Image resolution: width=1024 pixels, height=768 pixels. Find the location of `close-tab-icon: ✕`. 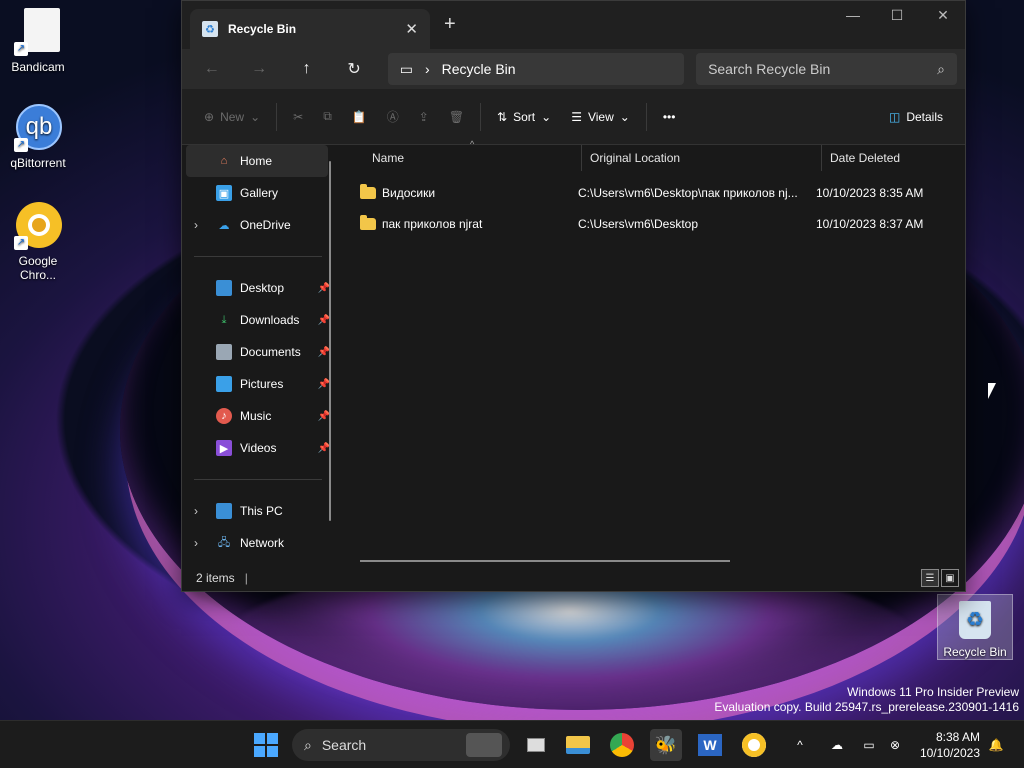

close-tab-icon: ✕ is located at coordinates (411, 29).